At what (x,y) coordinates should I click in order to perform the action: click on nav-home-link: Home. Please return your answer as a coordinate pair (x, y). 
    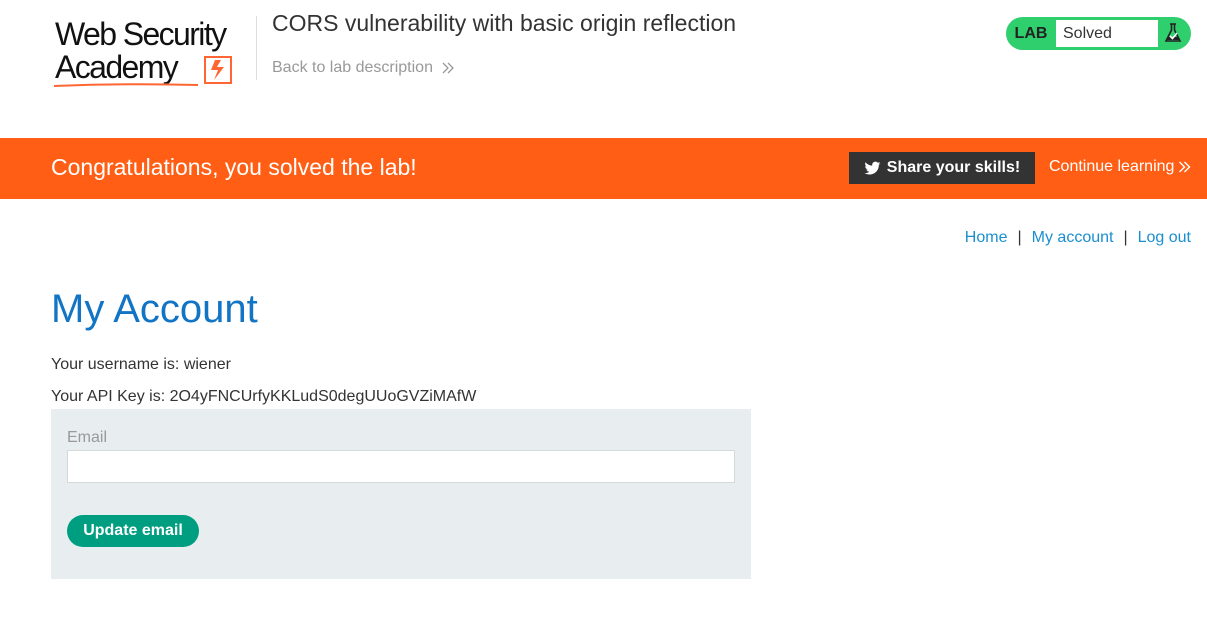
    Looking at the image, I should click on (986, 238).